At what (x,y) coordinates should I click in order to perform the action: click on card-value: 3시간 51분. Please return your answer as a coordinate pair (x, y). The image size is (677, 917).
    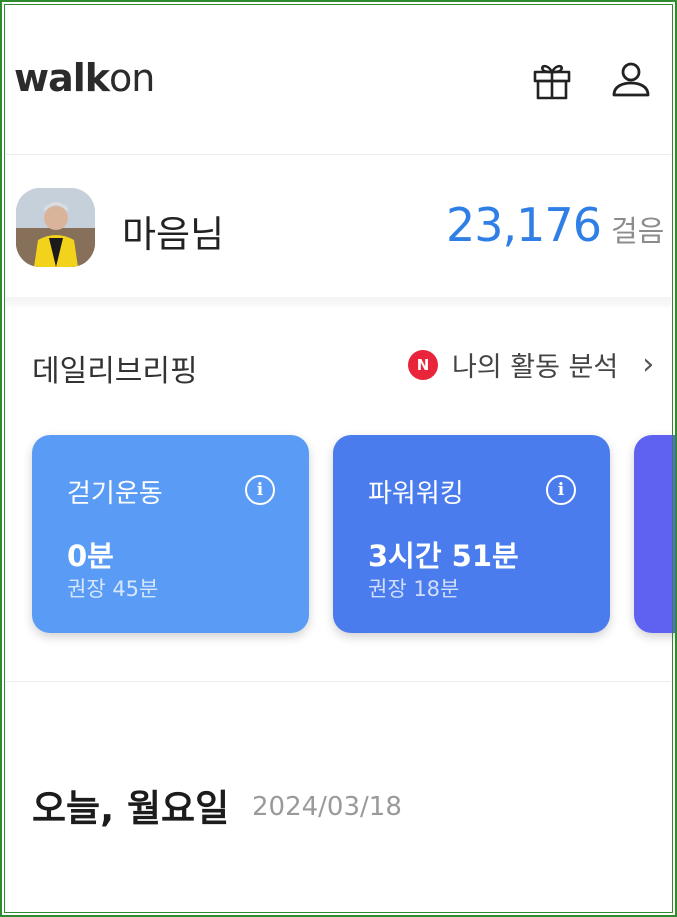
    Looking at the image, I should click on (443, 556).